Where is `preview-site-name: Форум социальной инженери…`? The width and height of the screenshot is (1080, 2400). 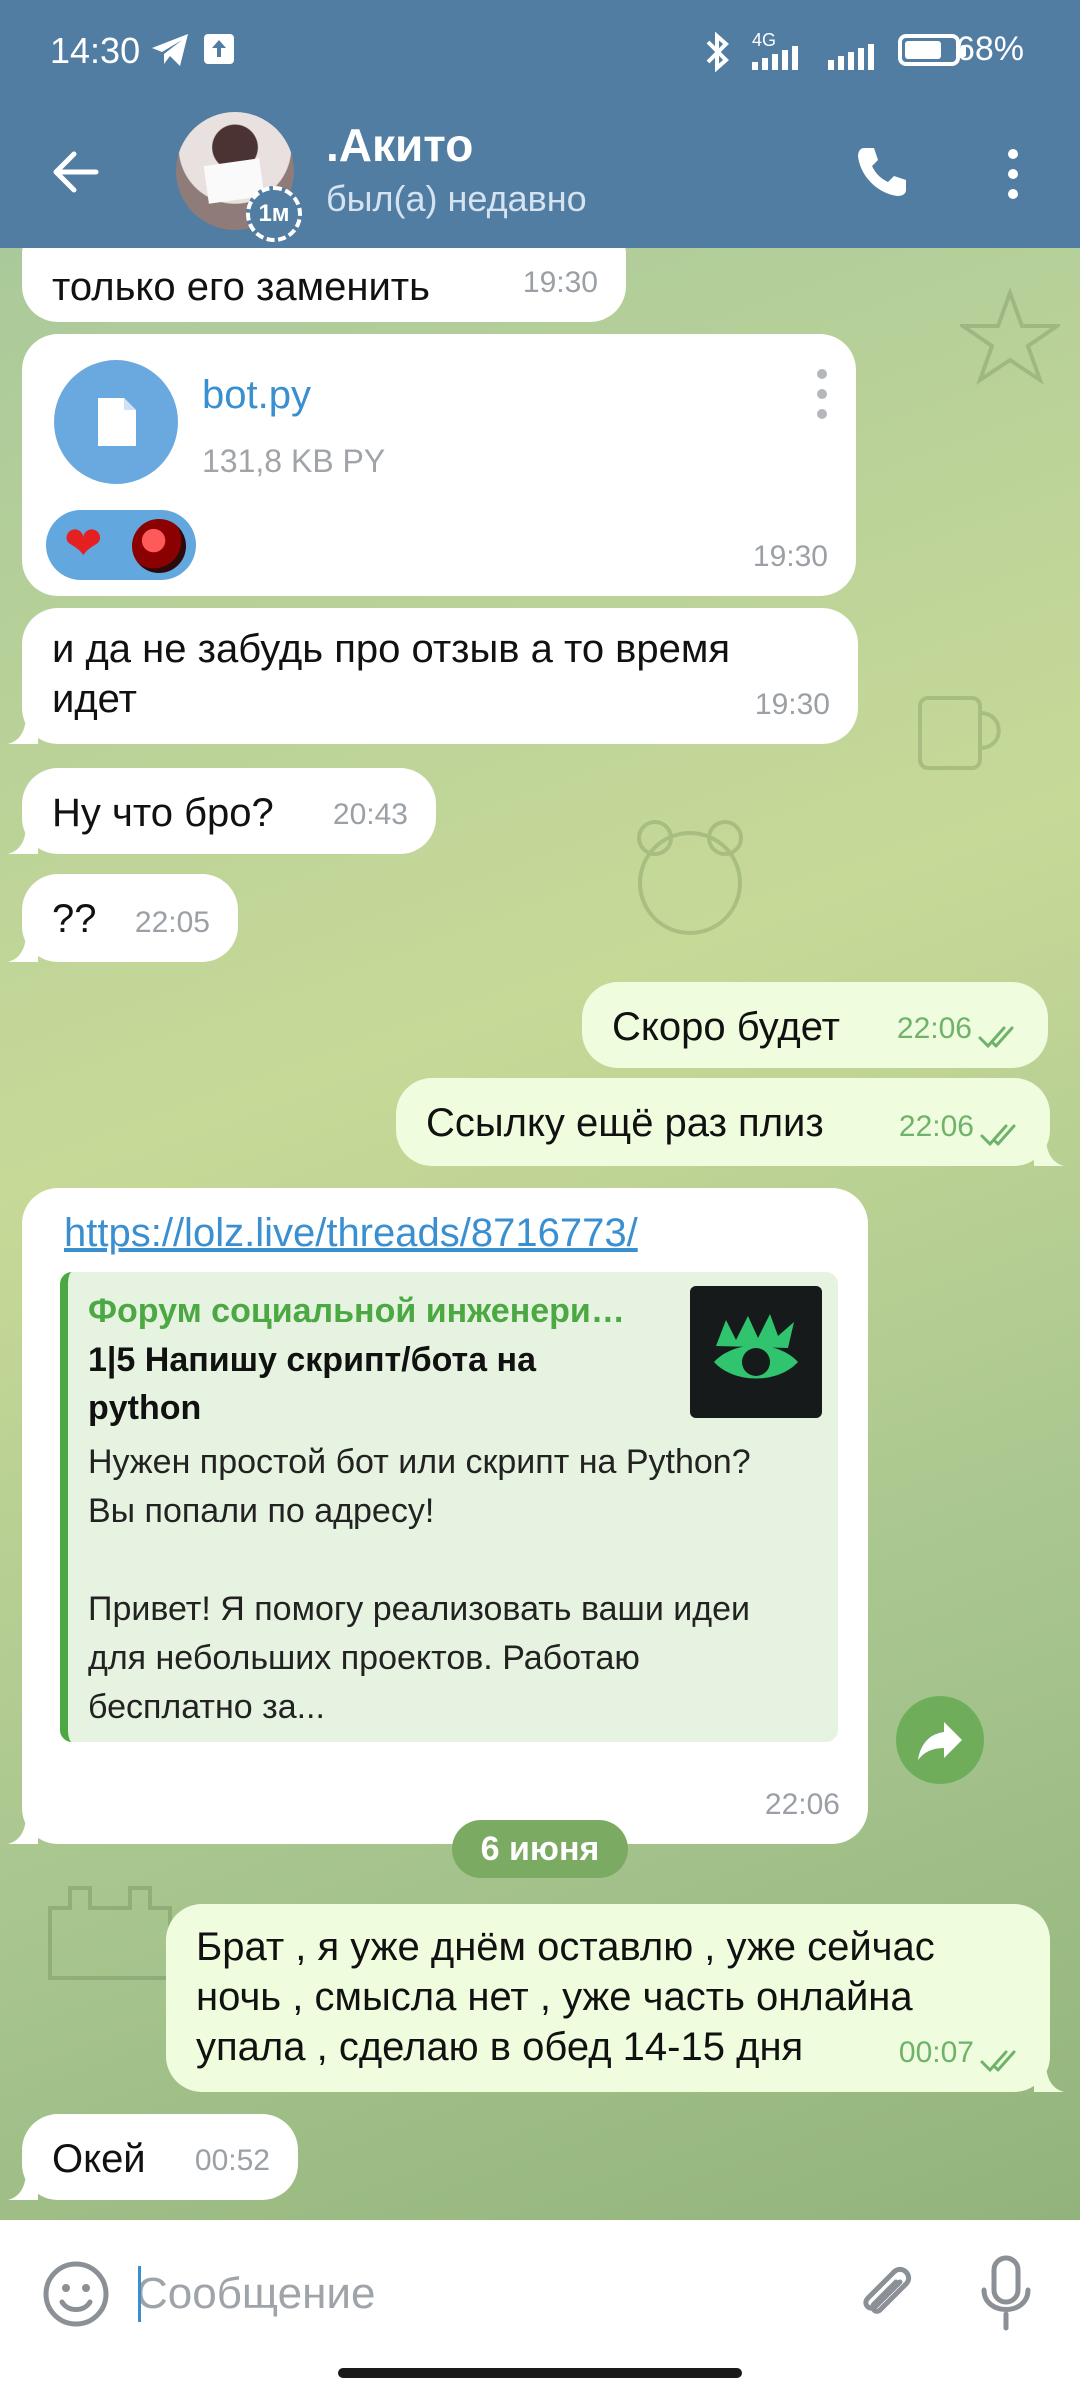 preview-site-name: Форум социальной инженери… is located at coordinates (356, 1311).